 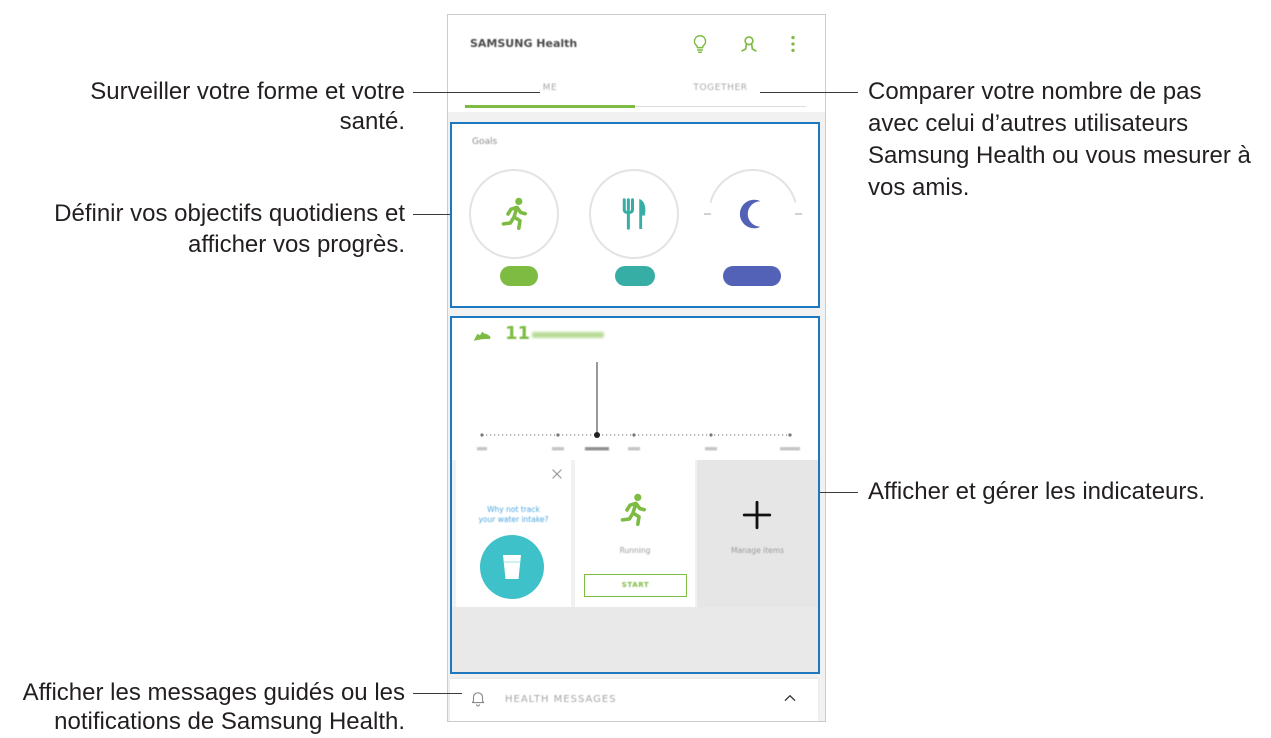 I want to click on tab-together: TOGETHER, so click(x=720, y=88).